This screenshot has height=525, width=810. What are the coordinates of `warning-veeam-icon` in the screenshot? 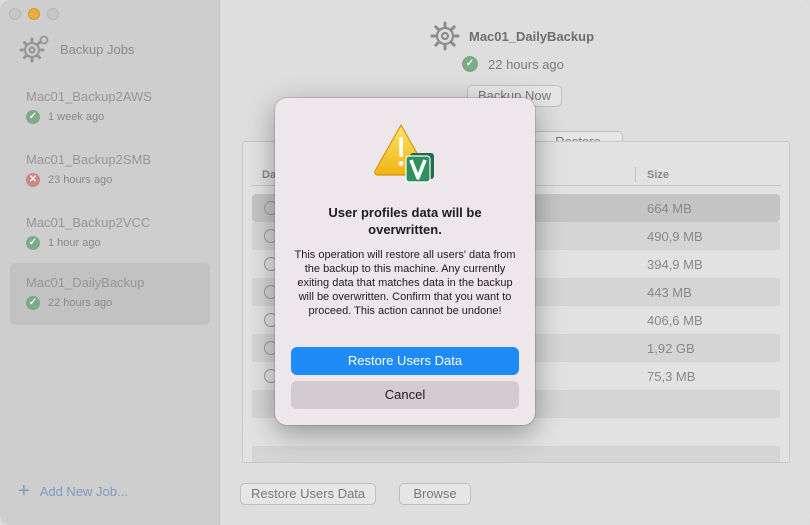 It's located at (404, 153).